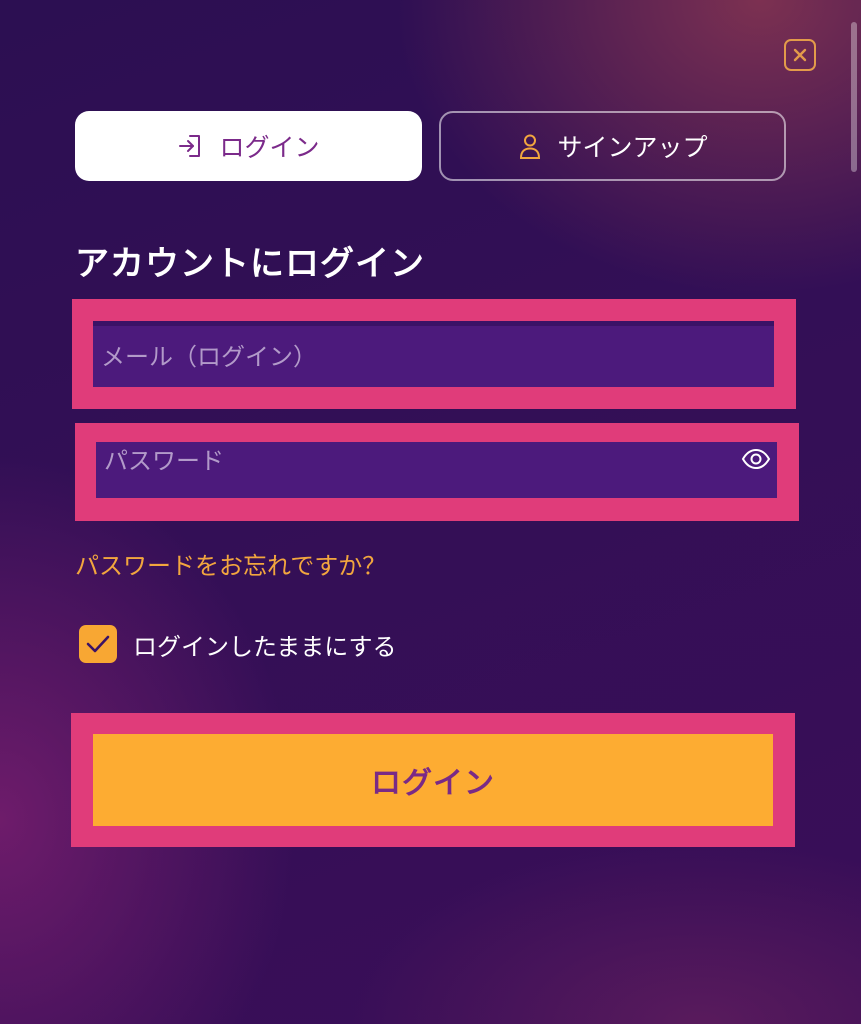 This screenshot has width=861, height=1024. I want to click on user-icon, so click(530, 146).